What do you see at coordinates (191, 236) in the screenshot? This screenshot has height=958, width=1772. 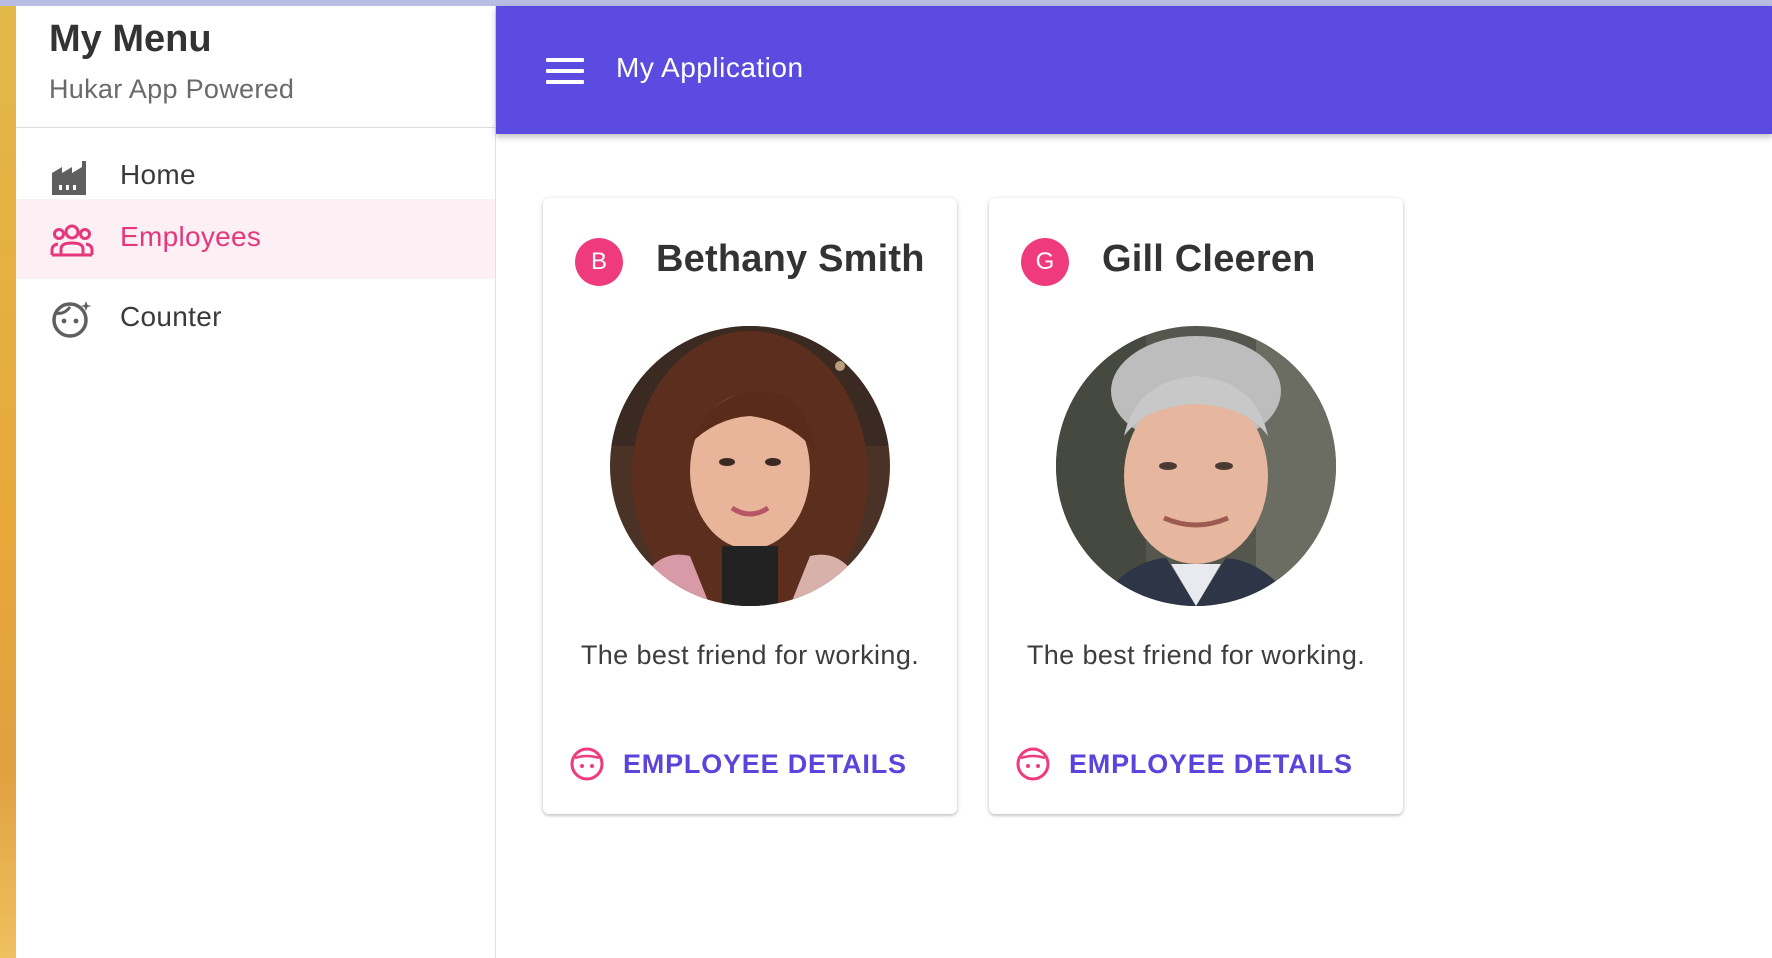 I see `sidebar-item-label: Employees` at bounding box center [191, 236].